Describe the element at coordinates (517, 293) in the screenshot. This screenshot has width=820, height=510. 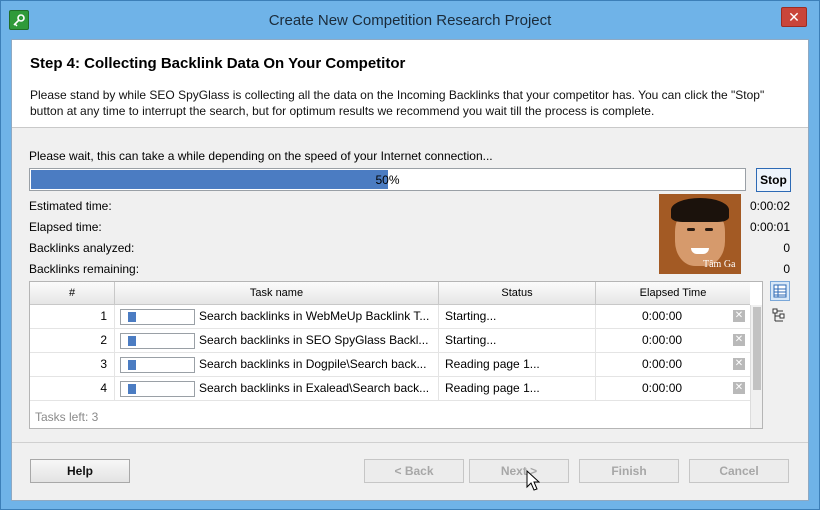
I see `column-header-status: Status` at that location.